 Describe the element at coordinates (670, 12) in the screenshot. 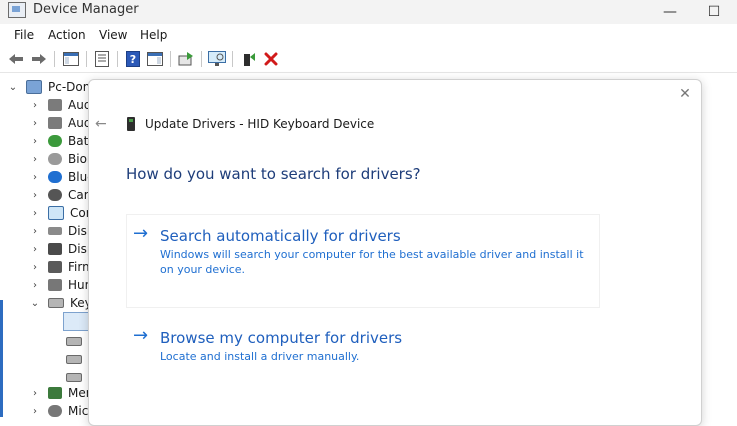

I see `minimize-button: —` at that location.